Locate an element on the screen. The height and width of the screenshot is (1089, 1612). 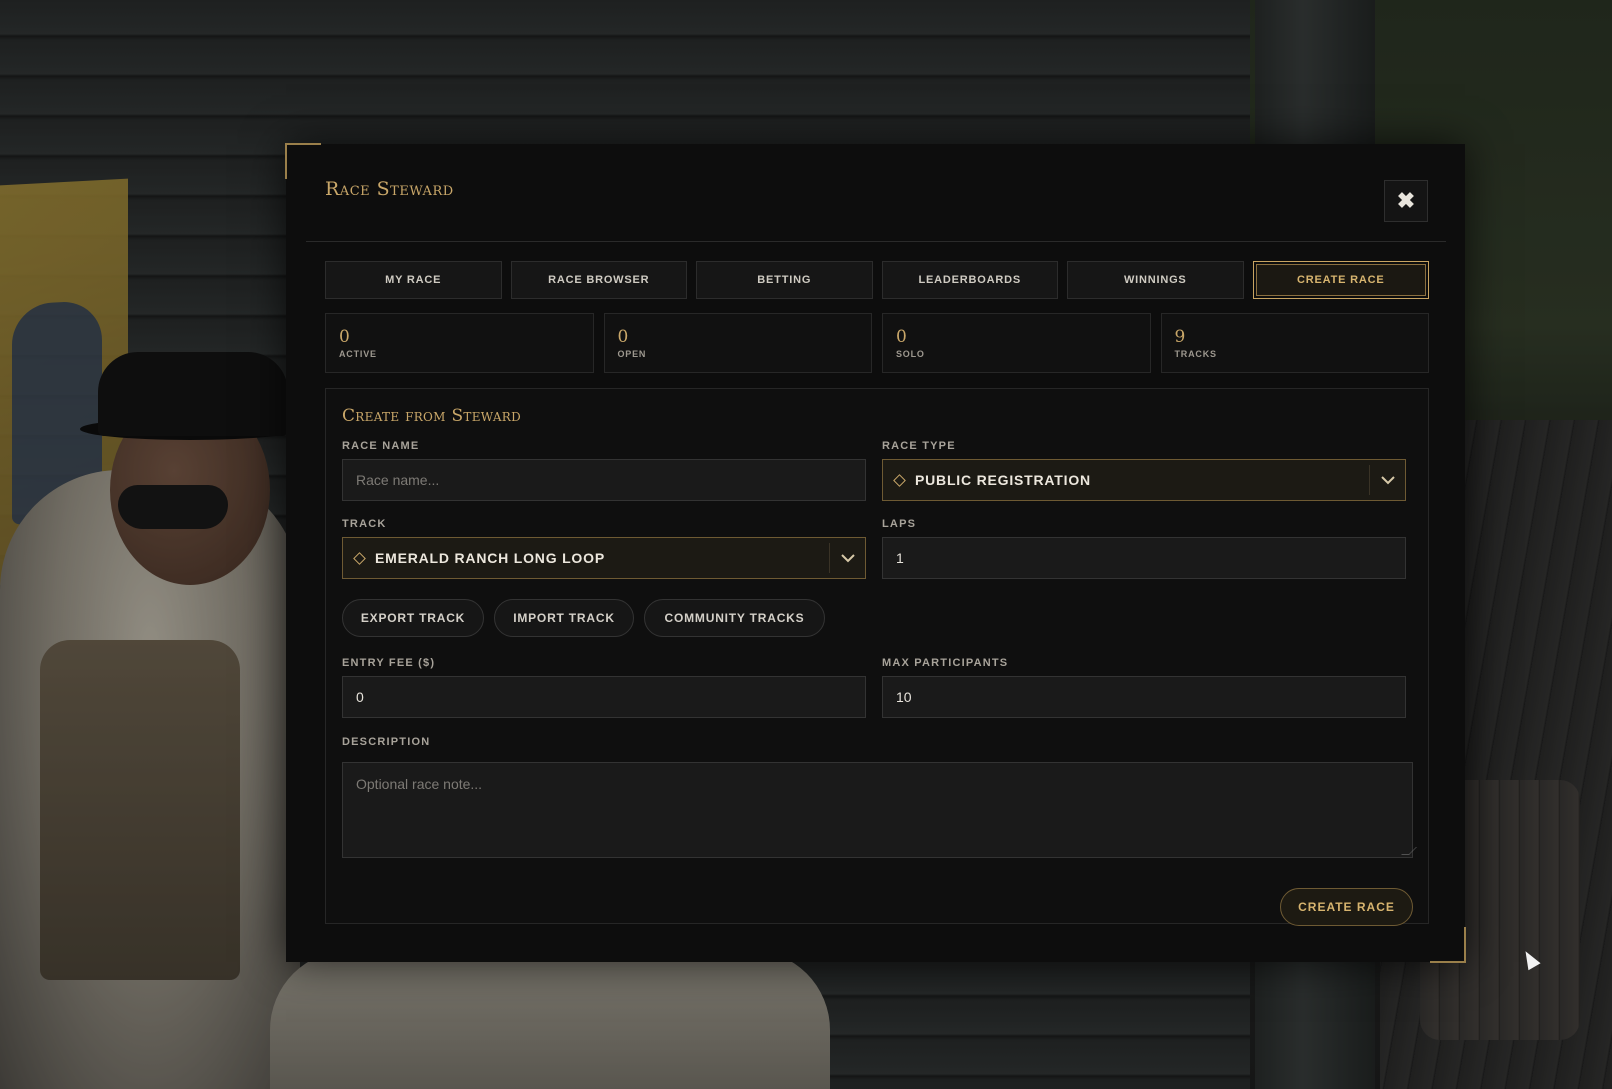
tab-betting: BETTING is located at coordinates (784, 280).